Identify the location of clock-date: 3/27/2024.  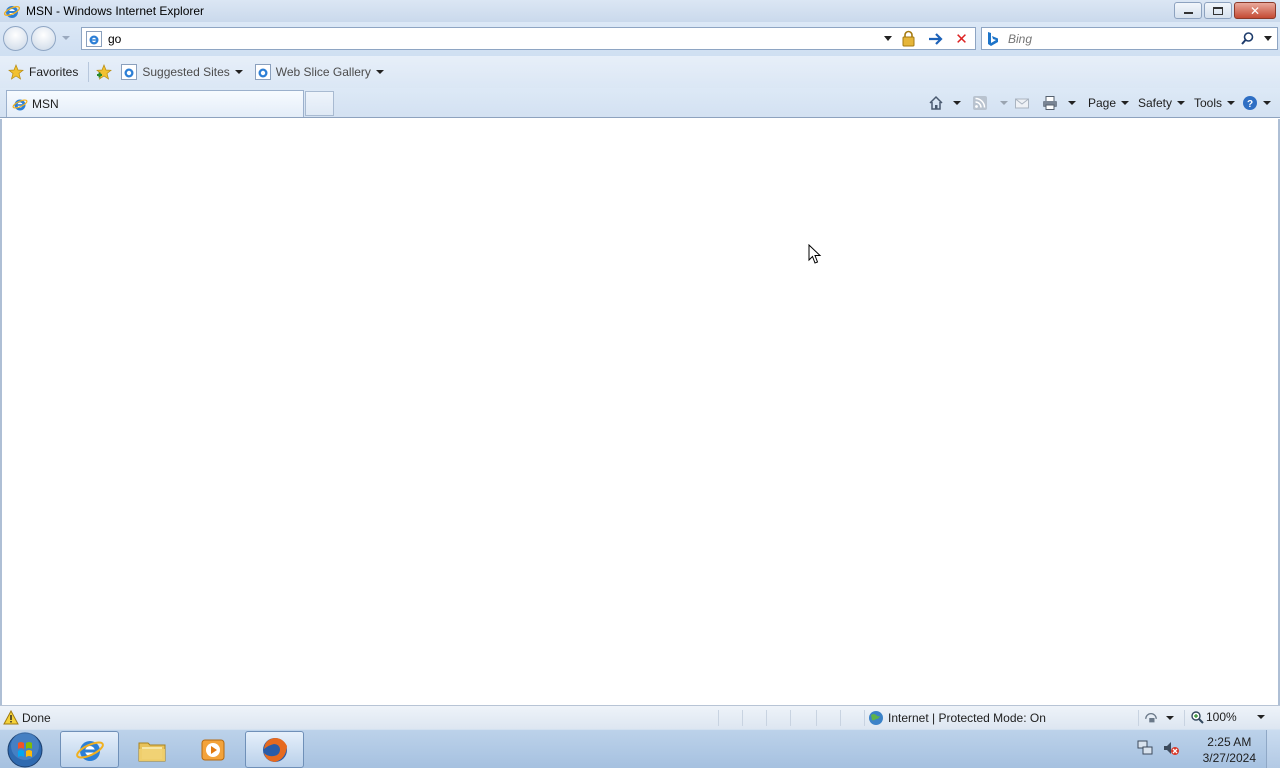
(1229, 758).